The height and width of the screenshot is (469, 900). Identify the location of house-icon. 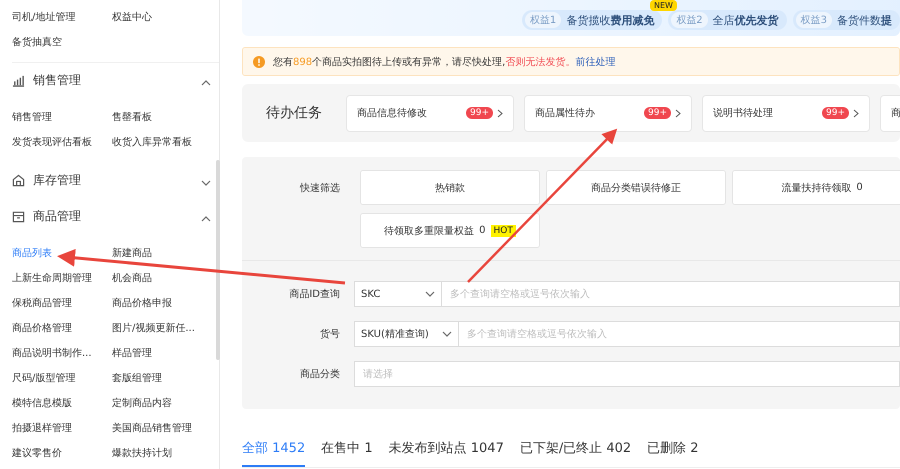
(18, 180).